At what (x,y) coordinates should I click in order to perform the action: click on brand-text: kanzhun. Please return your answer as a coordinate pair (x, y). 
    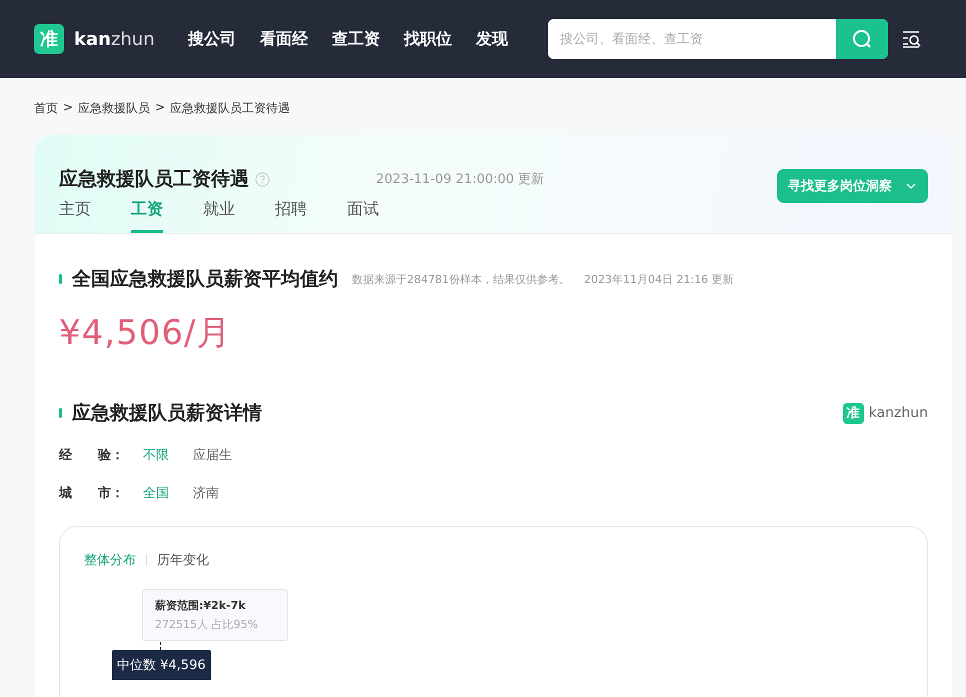
    Looking at the image, I should click on (898, 413).